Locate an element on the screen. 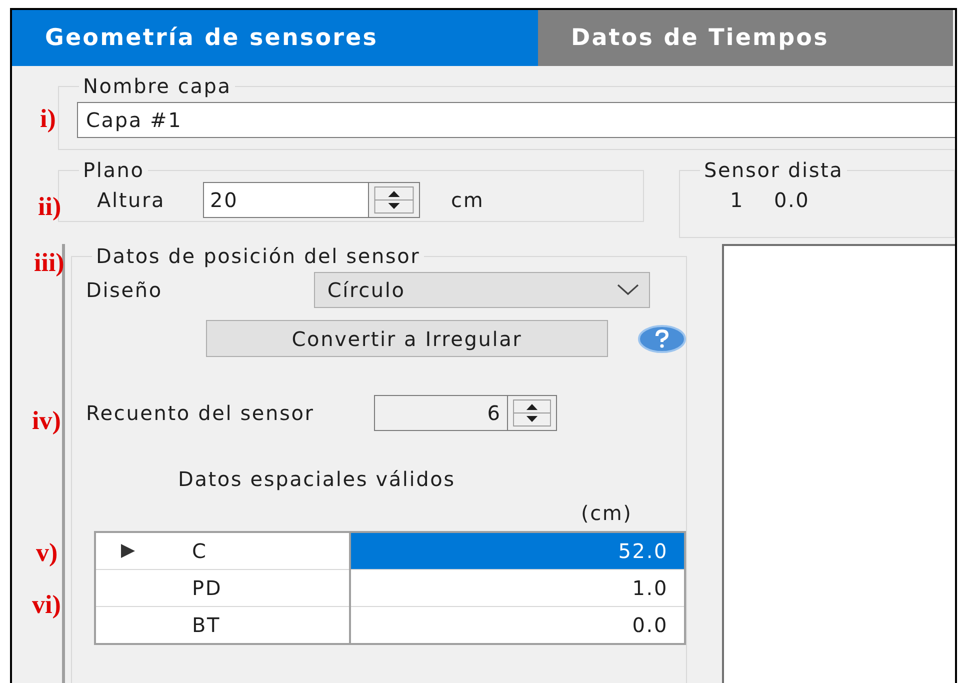  table-title: Datos espaciales válidos is located at coordinates (317, 479).